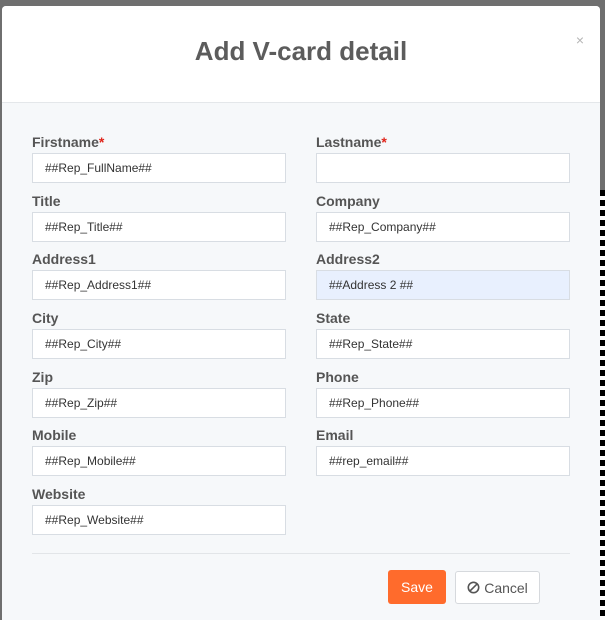 This screenshot has width=605, height=620. Describe the element at coordinates (443, 402) in the screenshot. I see `phone-input` at that location.